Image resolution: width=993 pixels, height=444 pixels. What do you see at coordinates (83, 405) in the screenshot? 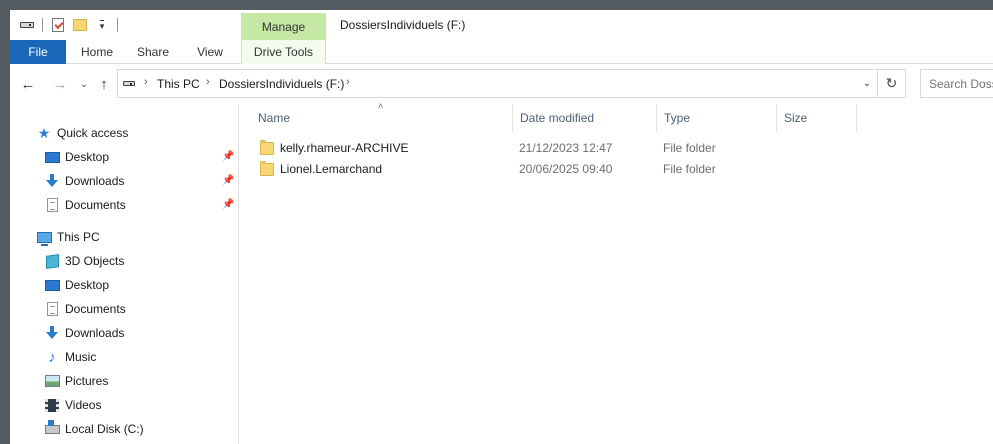
I see `sidebar-item-label: Videos` at bounding box center [83, 405].